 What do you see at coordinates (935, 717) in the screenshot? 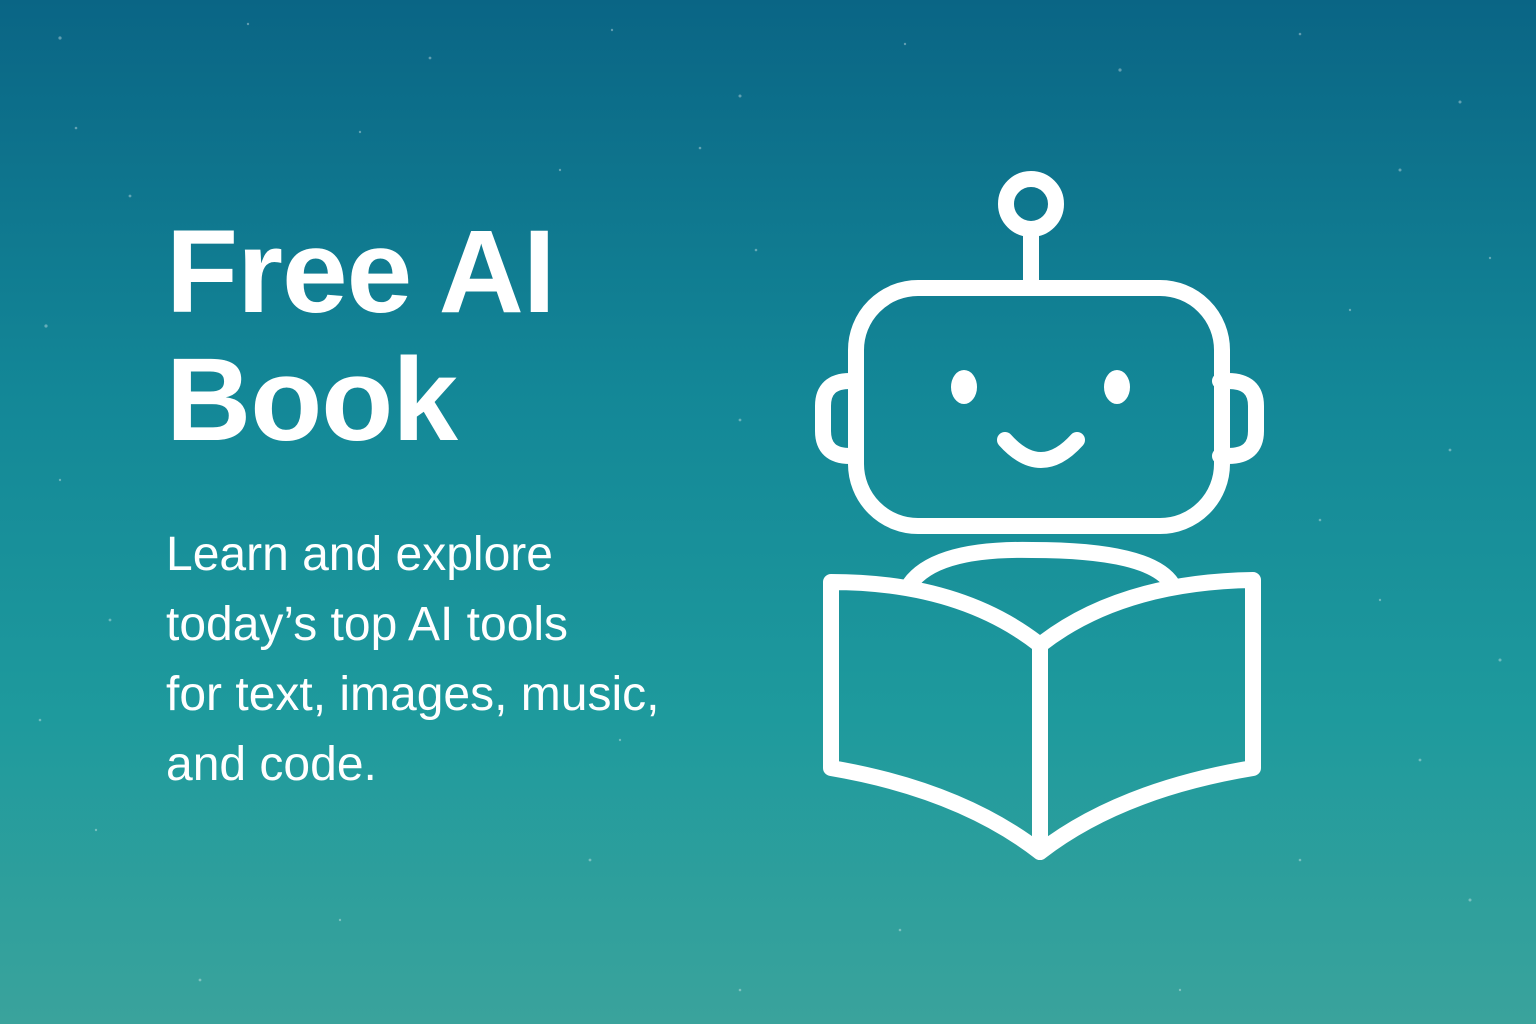
I see `book-left-page` at bounding box center [935, 717].